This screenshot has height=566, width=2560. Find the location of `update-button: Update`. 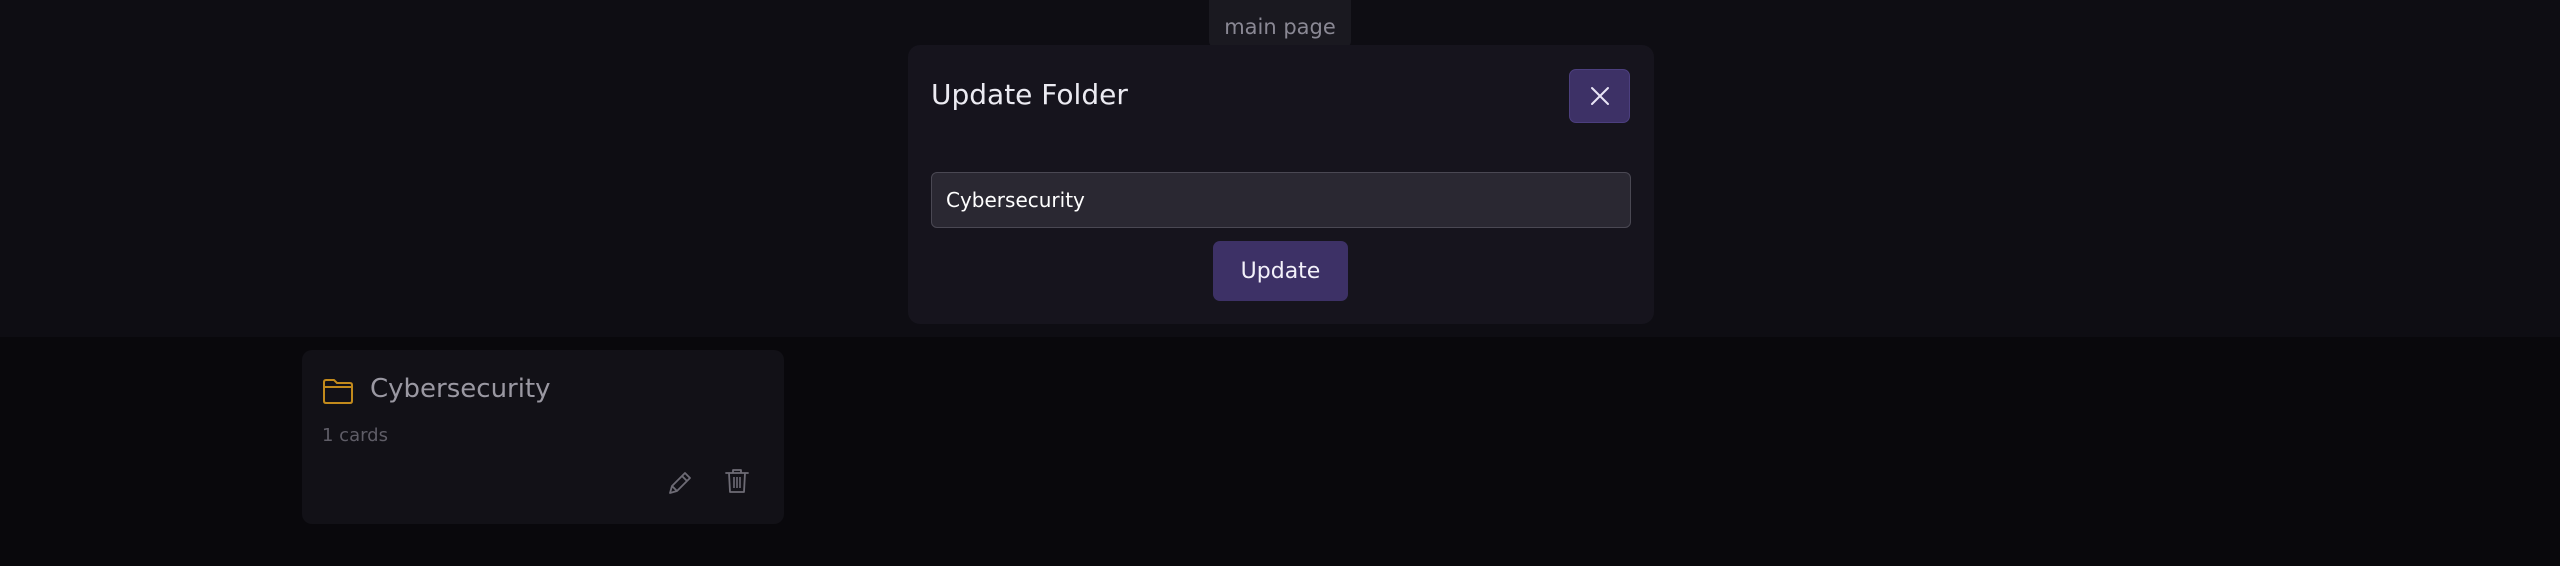

update-button: Update is located at coordinates (1280, 271).